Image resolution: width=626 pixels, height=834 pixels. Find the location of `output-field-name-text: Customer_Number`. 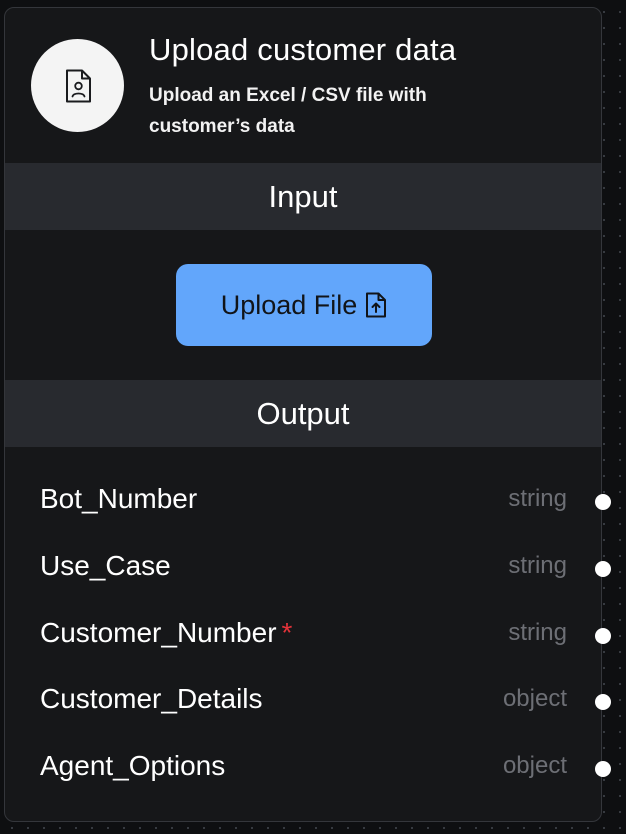

output-field-name-text: Customer_Number is located at coordinates (158, 632).